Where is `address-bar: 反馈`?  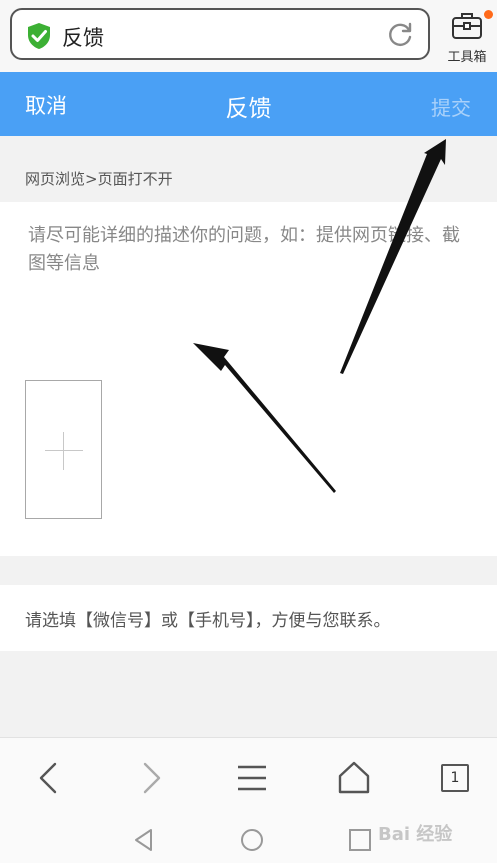 address-bar: 反馈 is located at coordinates (220, 34).